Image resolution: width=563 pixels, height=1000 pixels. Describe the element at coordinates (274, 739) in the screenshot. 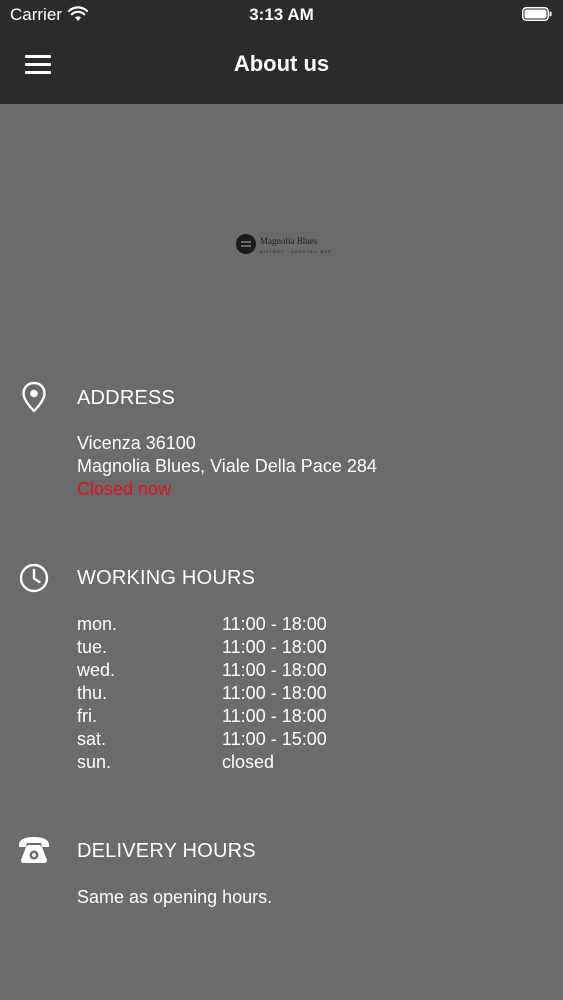

I see `hours-time-sat: 11:00 - 15:00` at that location.